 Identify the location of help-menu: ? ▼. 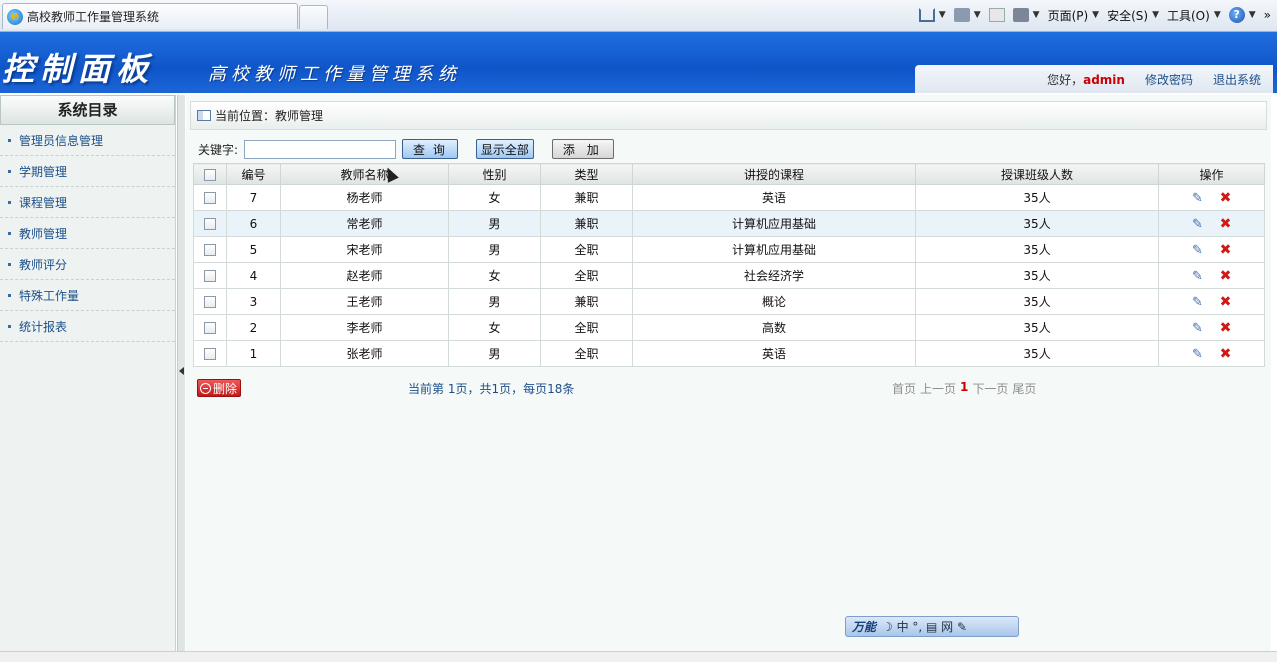
(1242, 15).